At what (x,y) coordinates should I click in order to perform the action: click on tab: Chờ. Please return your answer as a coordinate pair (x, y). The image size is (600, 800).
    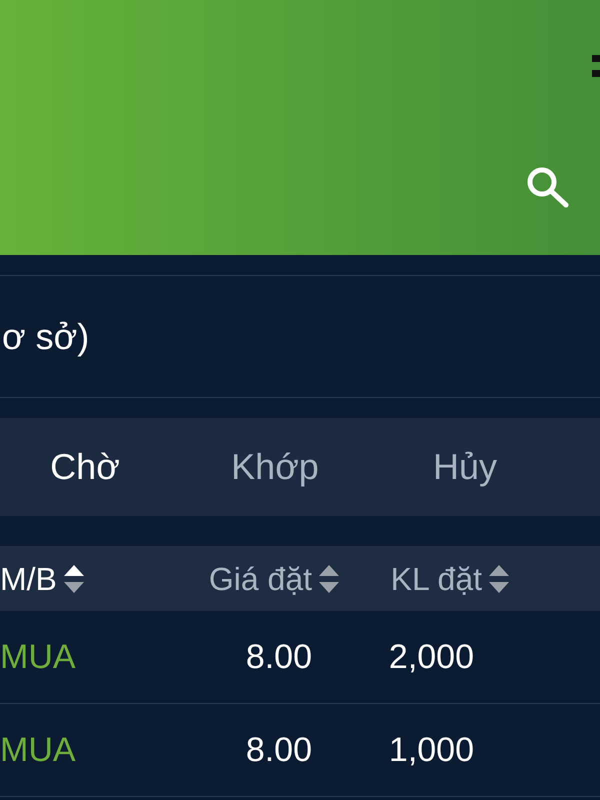
    Looking at the image, I should click on (85, 467).